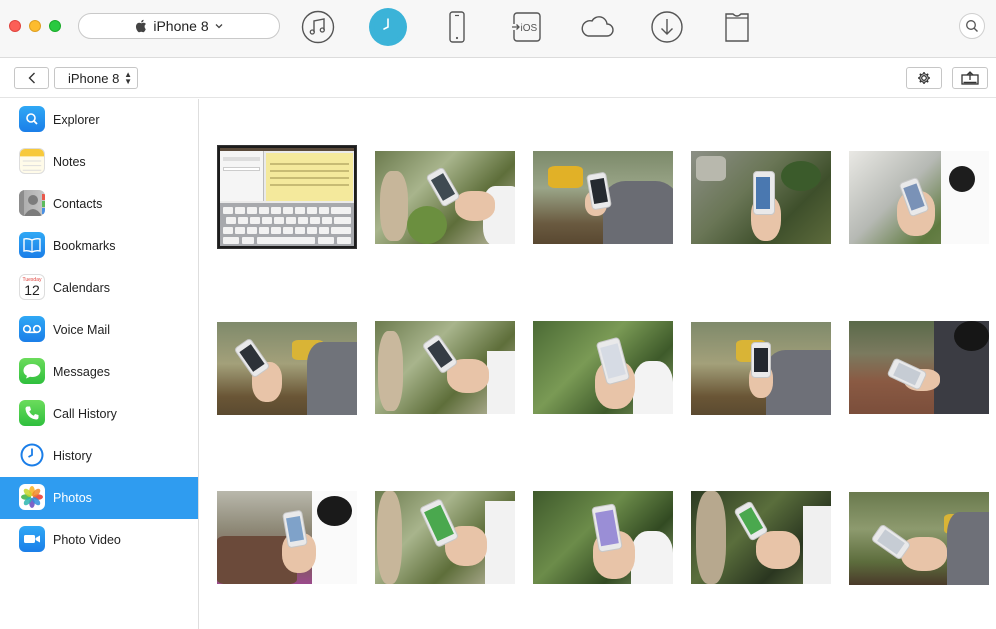  I want to click on calendar-icon: Tuesday 12, so click(32, 287).